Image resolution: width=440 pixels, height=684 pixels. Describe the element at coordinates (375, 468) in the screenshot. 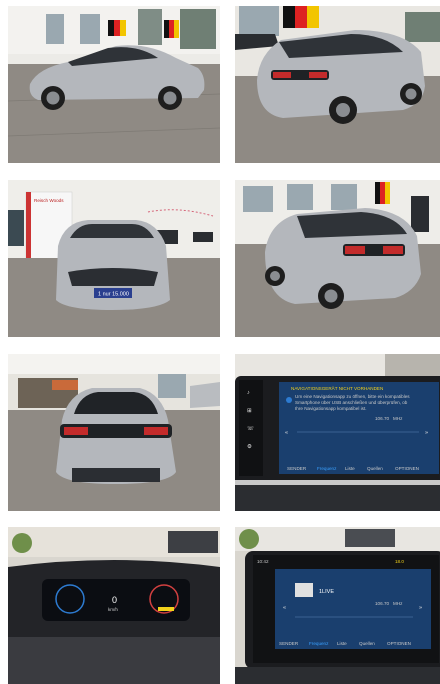

I see `nav-tab-4: Quellen` at that location.